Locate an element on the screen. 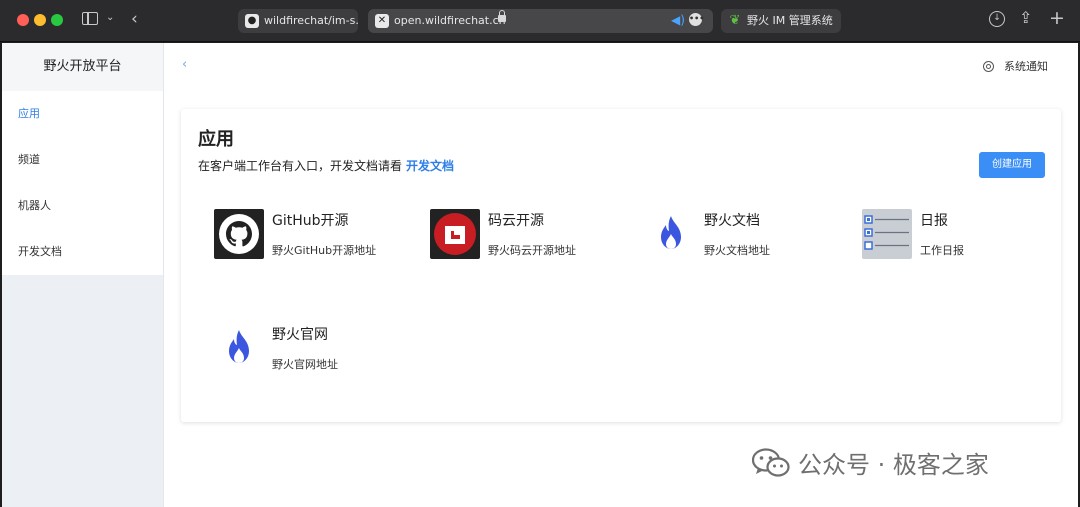  chevron-down-icon: ⌄ is located at coordinates (110, 18).